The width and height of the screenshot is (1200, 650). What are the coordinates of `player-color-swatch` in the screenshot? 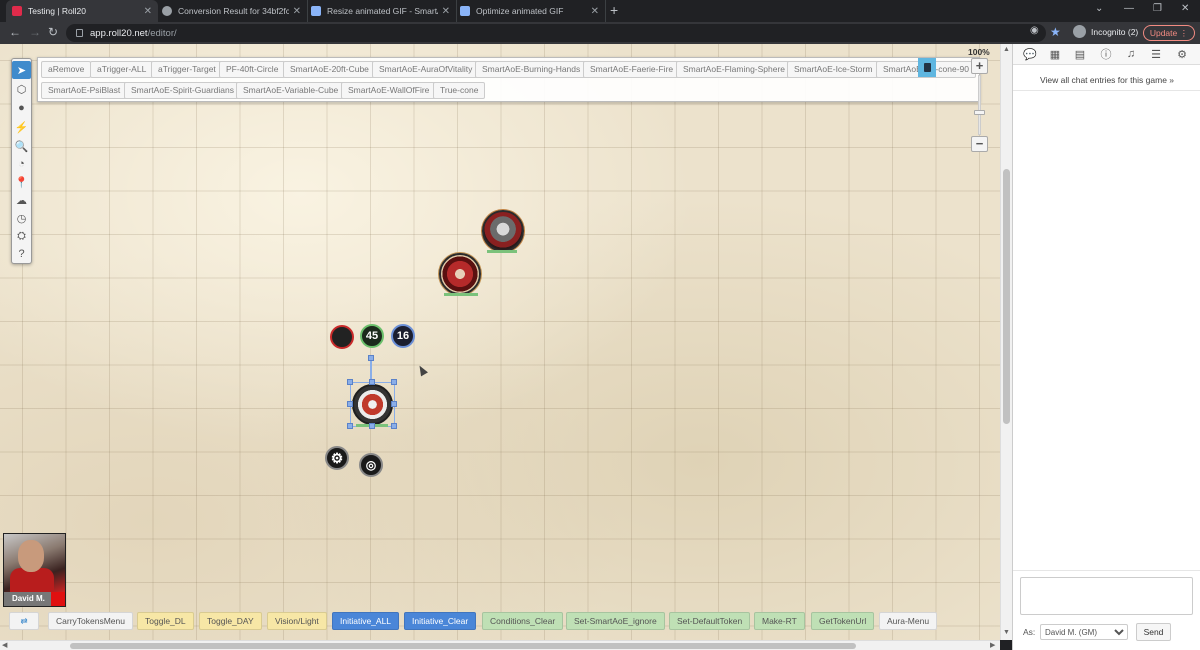 It's located at (58, 599).